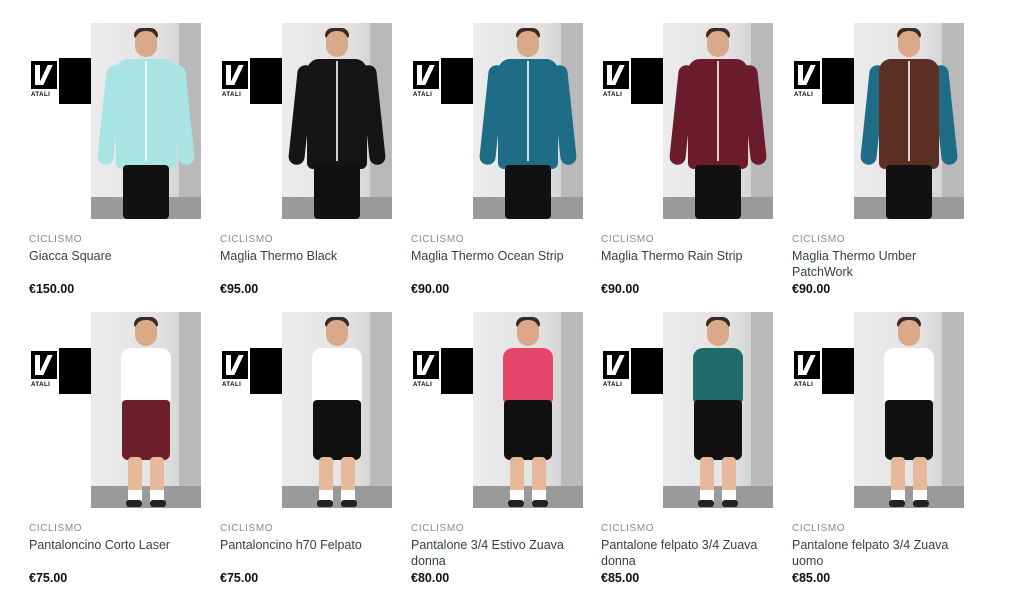 This screenshot has width=1018, height=595. Describe the element at coordinates (689, 265) in the screenshot. I see `product-title: Maglia Thermo Rain Strip` at that location.